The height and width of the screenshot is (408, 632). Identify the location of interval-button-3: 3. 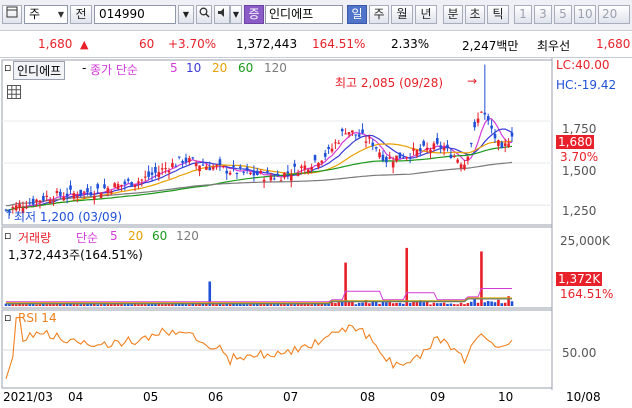
(543, 14).